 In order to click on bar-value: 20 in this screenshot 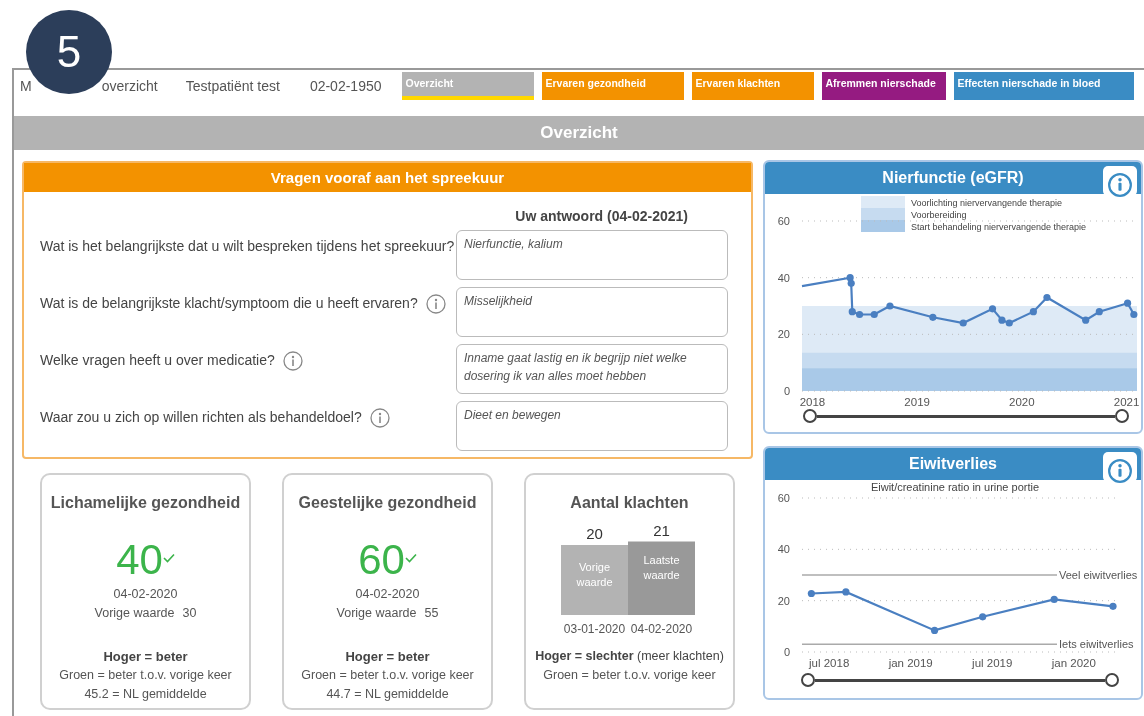, I will do `click(594, 533)`.